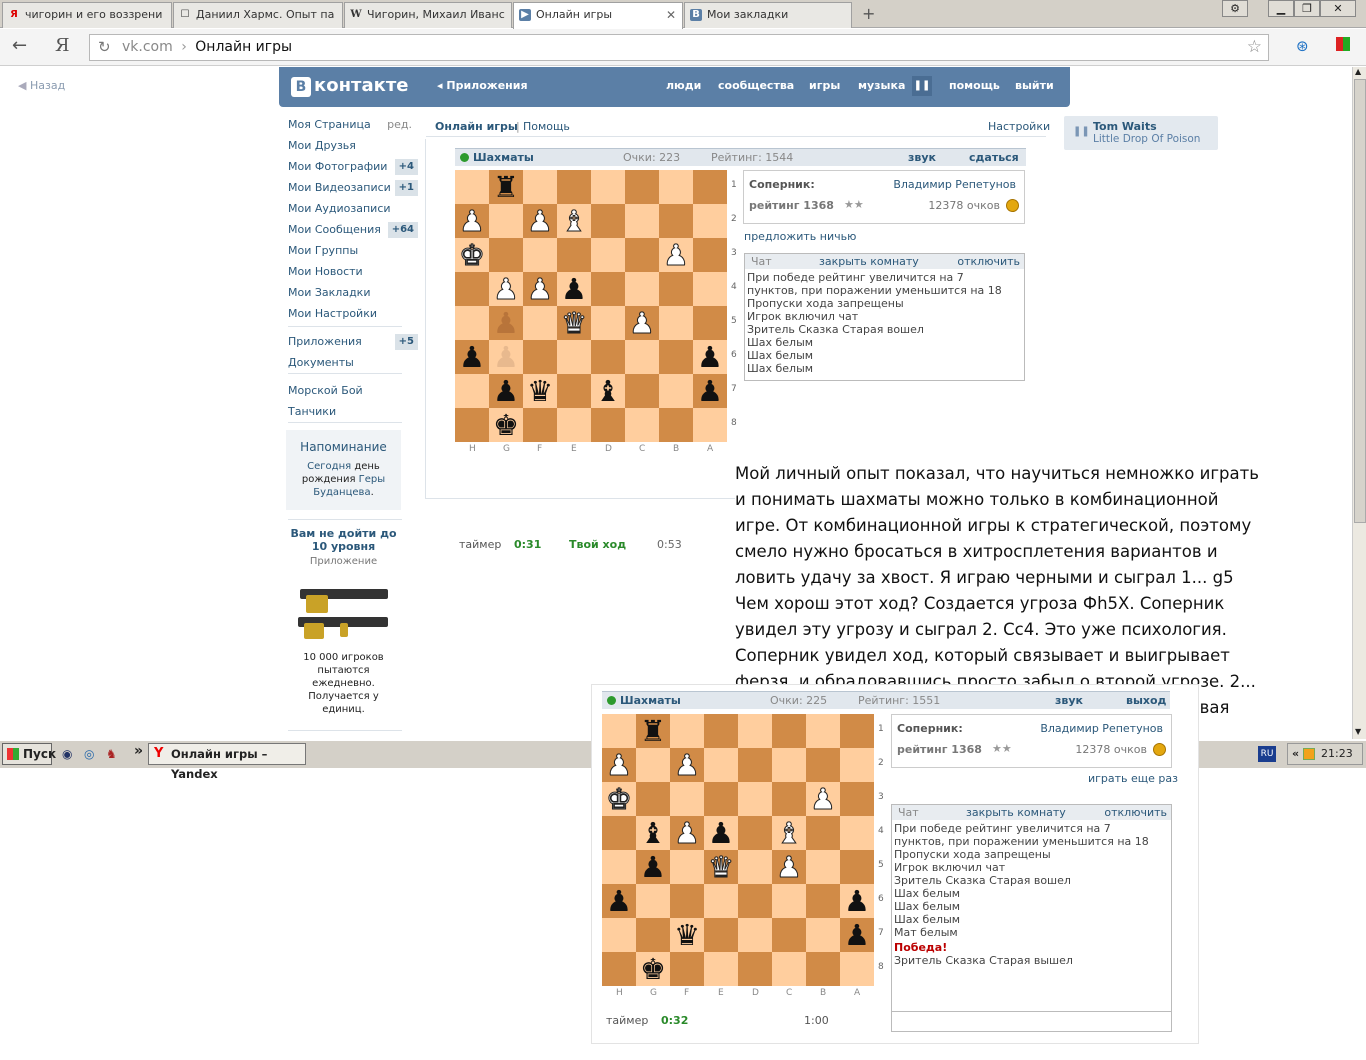 The image size is (1366, 1060). What do you see at coordinates (608, 391) in the screenshot?
I see `black-bishop-icon: ♝` at bounding box center [608, 391].